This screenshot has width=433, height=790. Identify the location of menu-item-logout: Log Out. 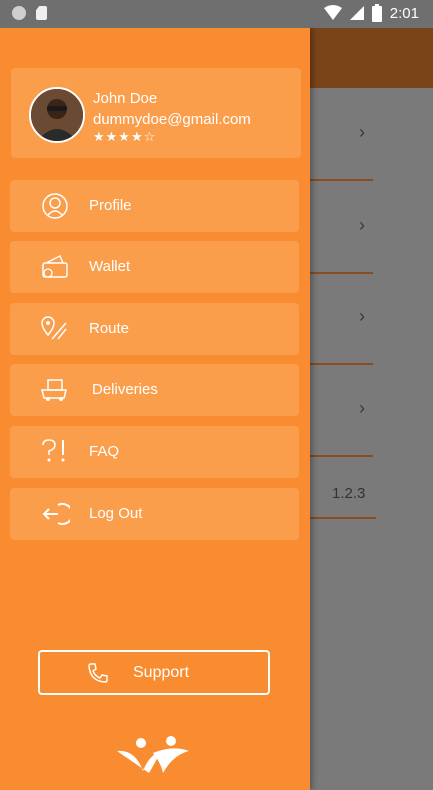
(154, 514).